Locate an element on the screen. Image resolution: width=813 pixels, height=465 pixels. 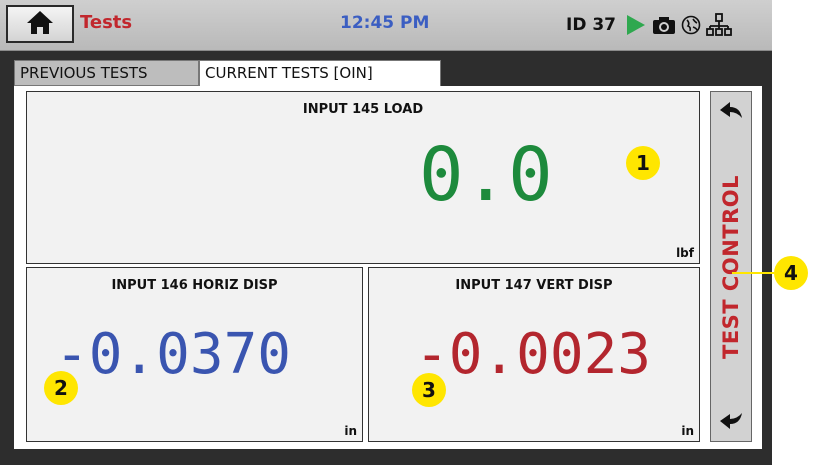
arrow-back-up-icon is located at coordinates (731, 111).